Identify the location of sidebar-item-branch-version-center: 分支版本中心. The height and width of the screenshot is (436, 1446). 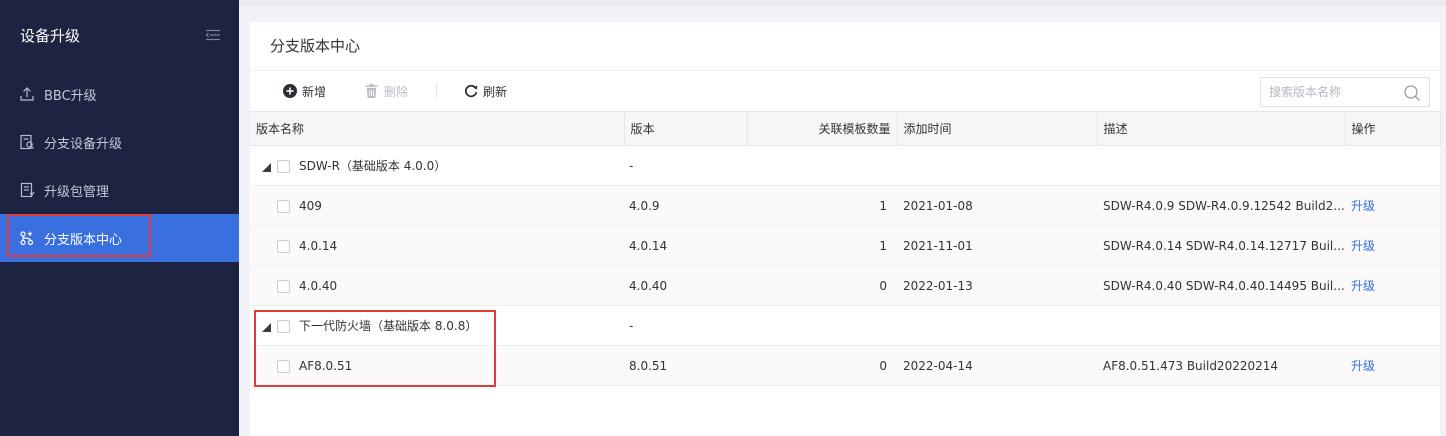
(119, 238).